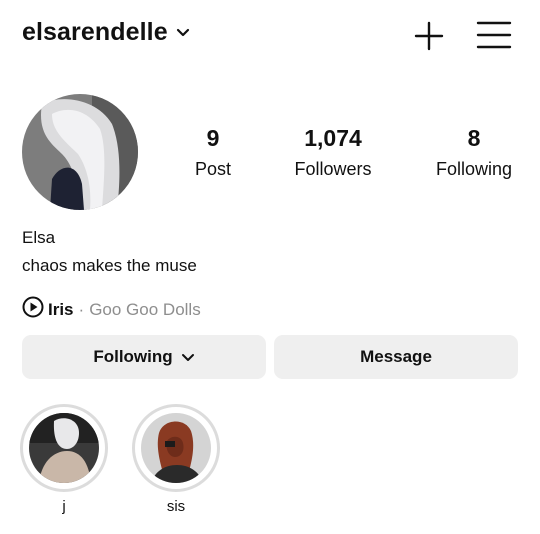  I want to click on music-song: Iris, so click(61, 309).